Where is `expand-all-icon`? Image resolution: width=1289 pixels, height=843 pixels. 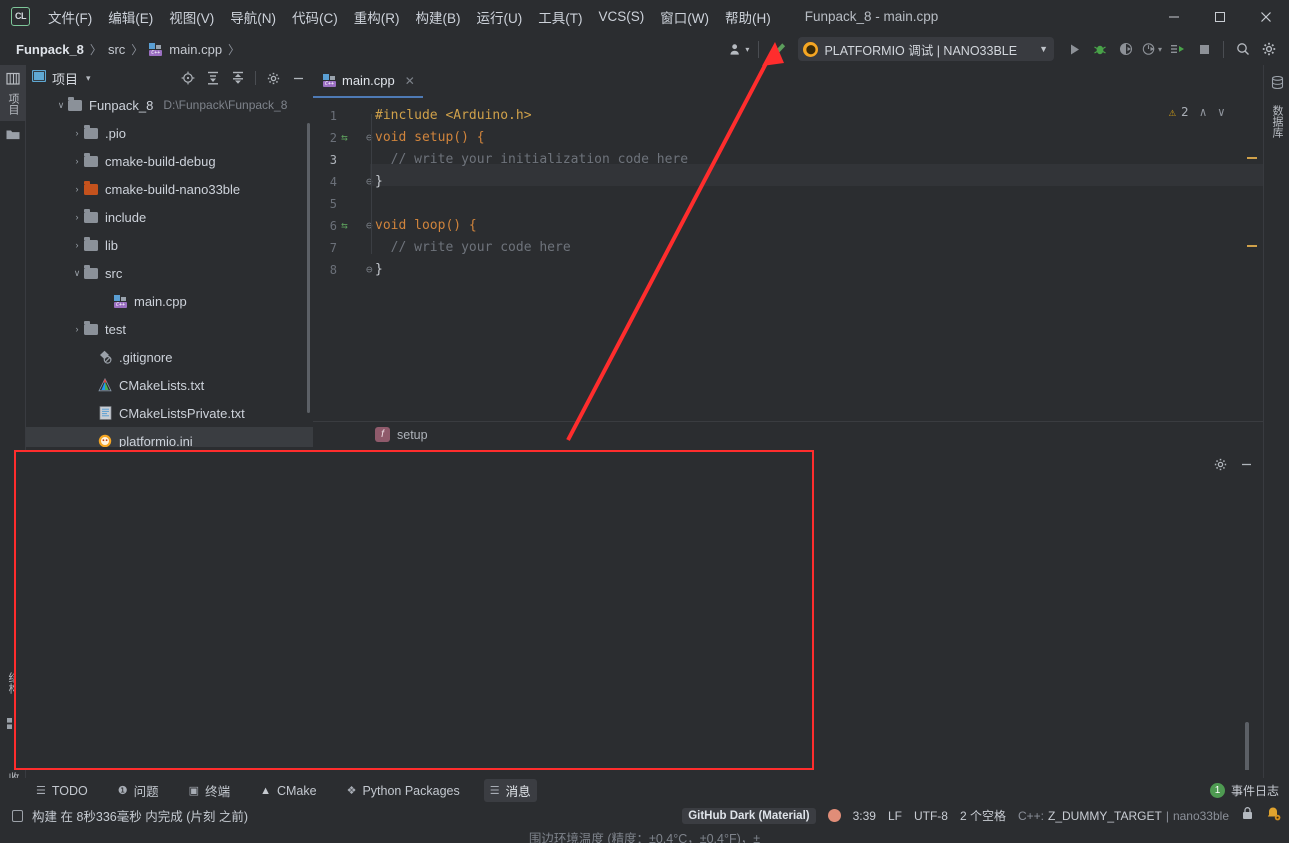 expand-all-icon is located at coordinates (213, 78).